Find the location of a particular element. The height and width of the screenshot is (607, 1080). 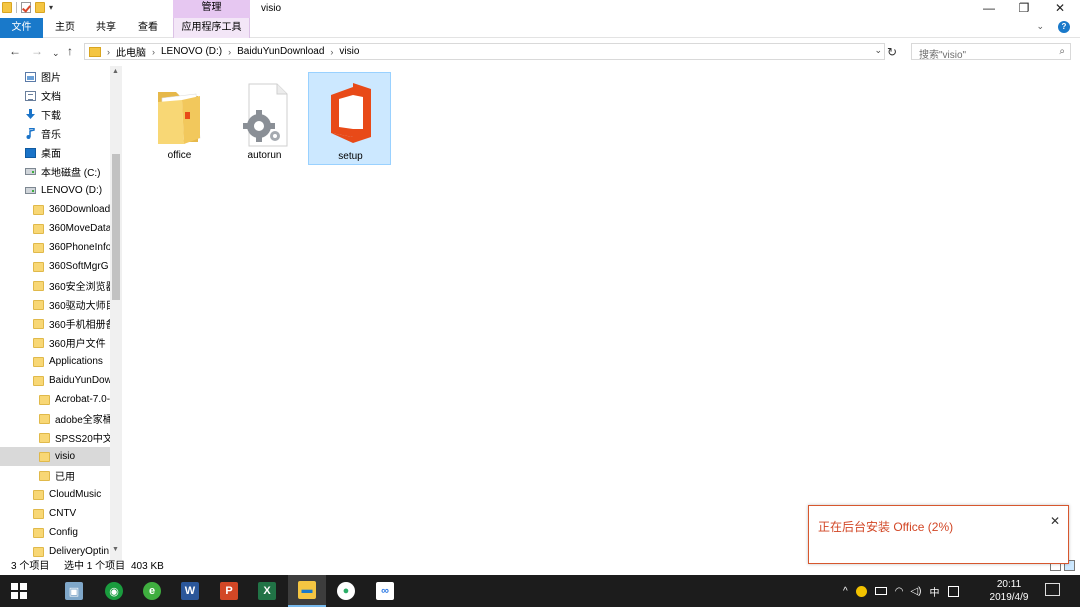

tree-item: 360MoveData is located at coordinates (55, 228).